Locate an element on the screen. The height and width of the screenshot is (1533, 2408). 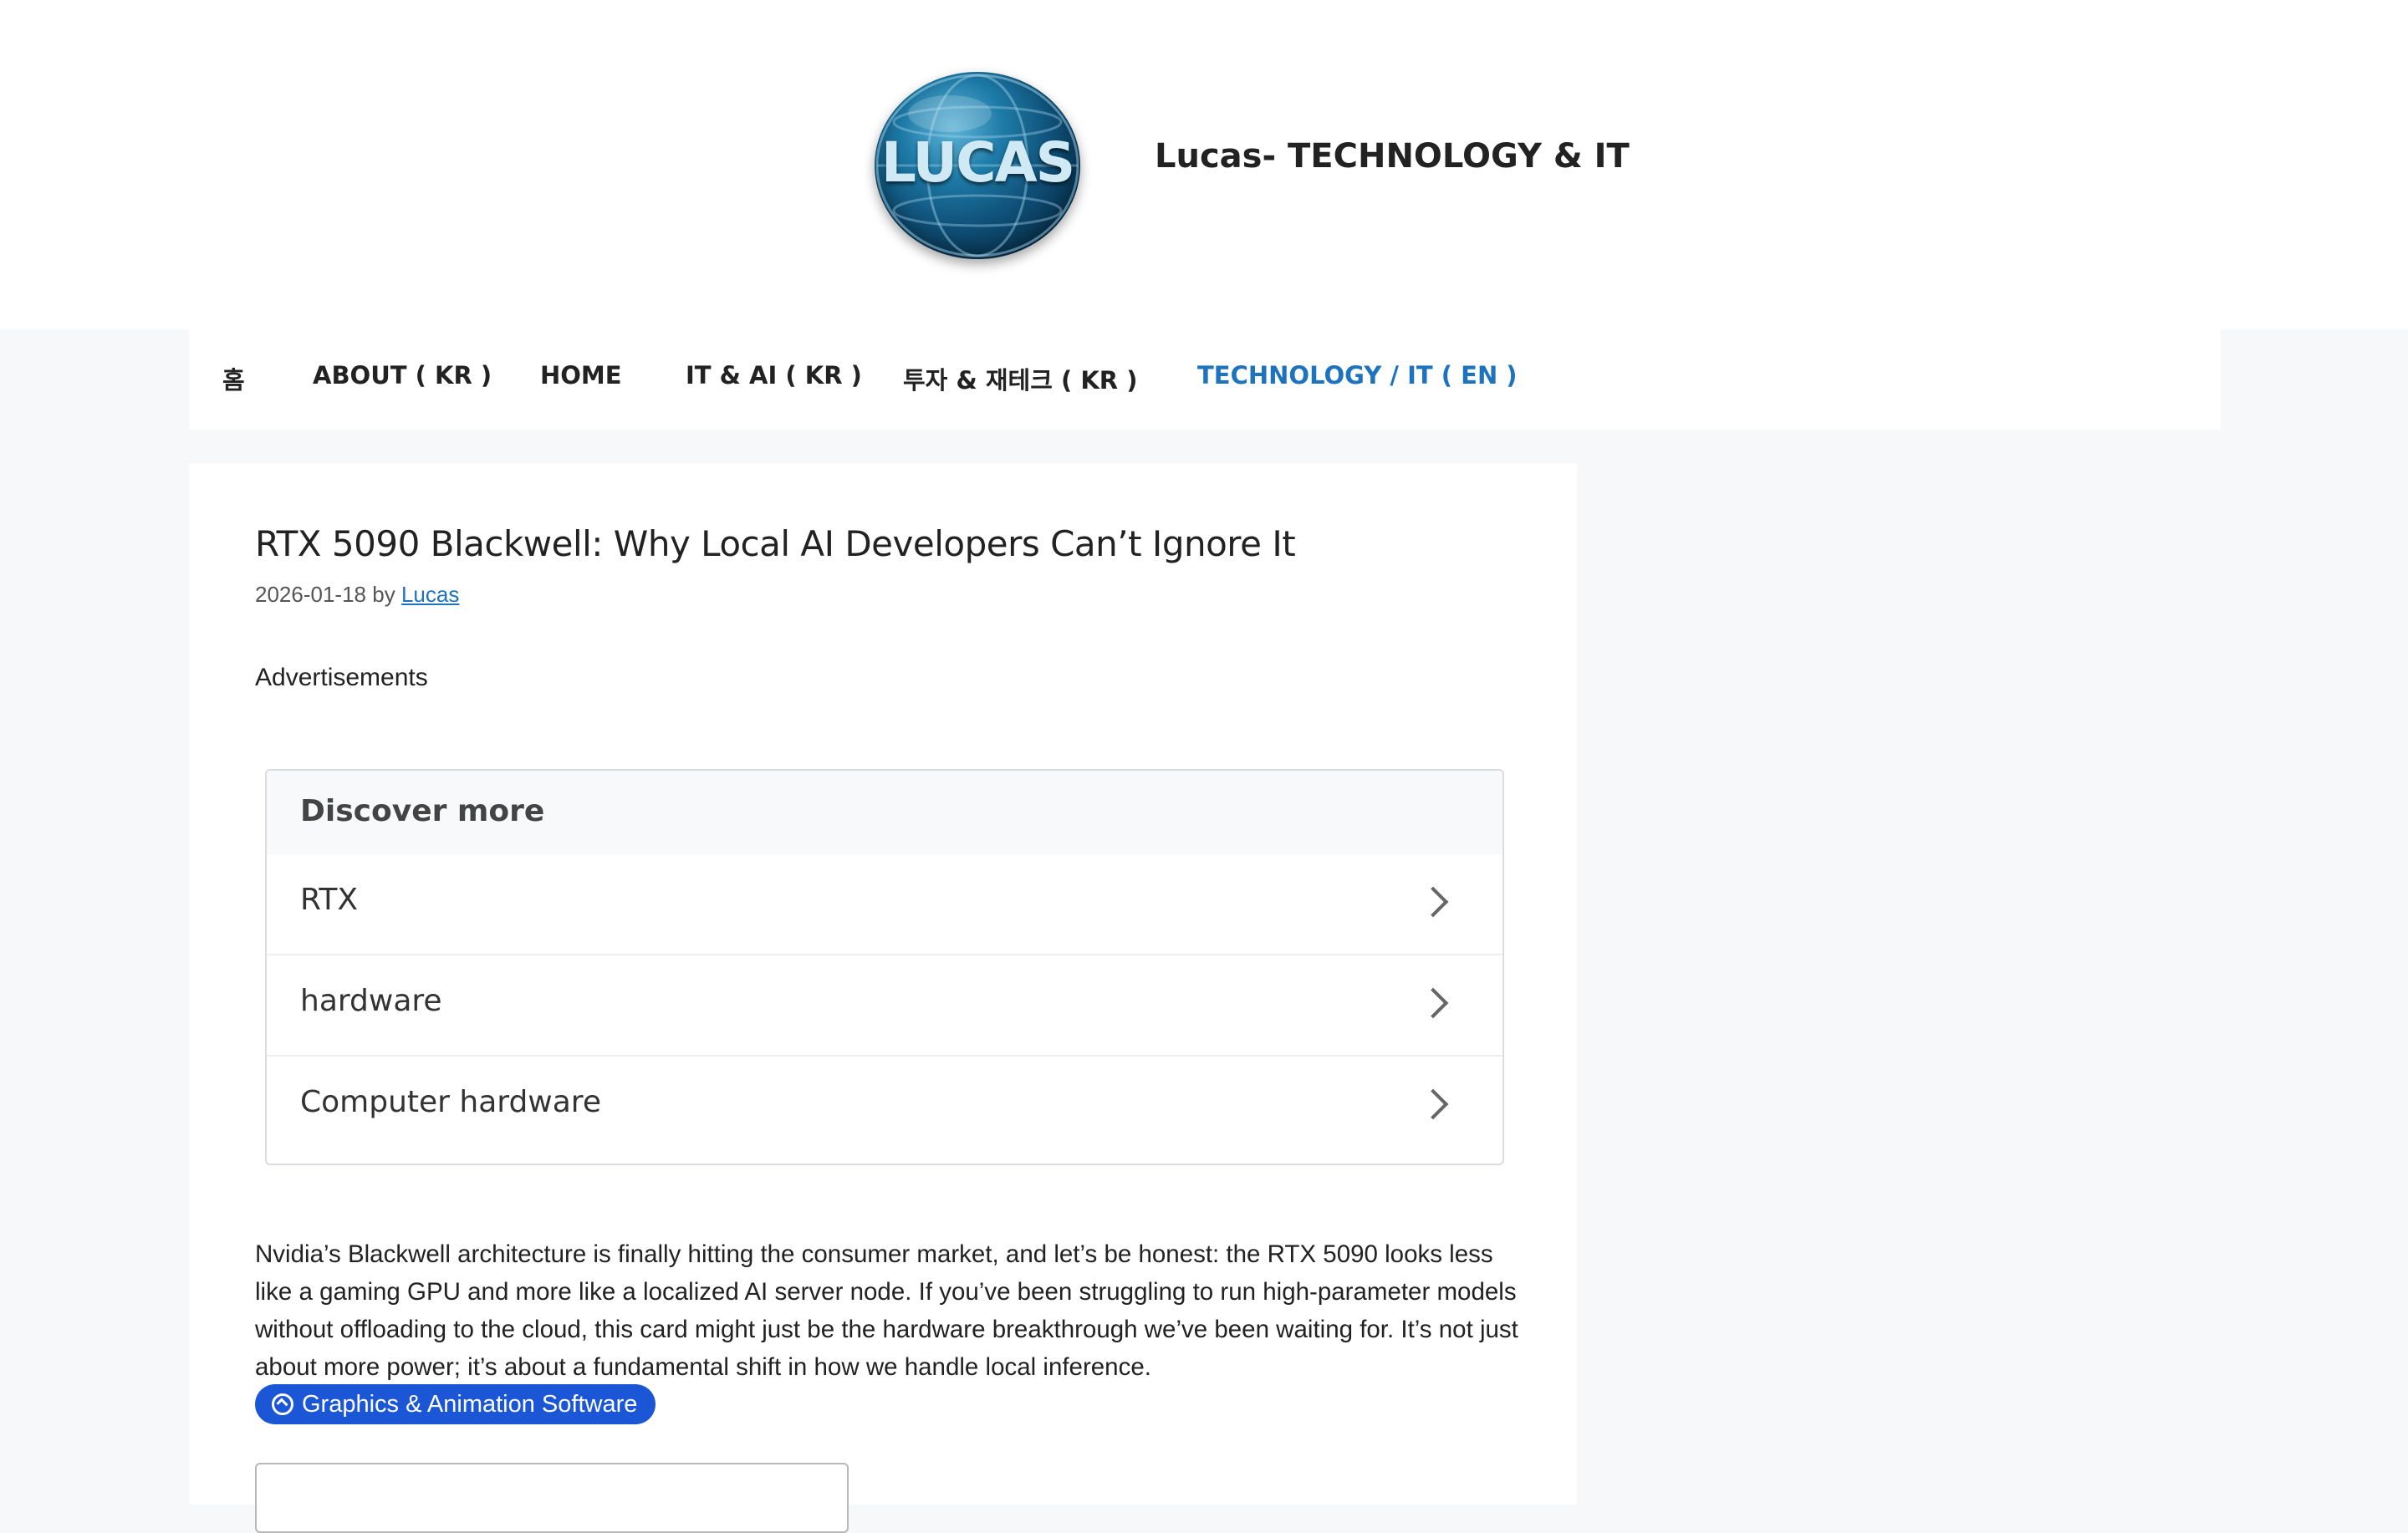
author-link: Lucas is located at coordinates (430, 594).